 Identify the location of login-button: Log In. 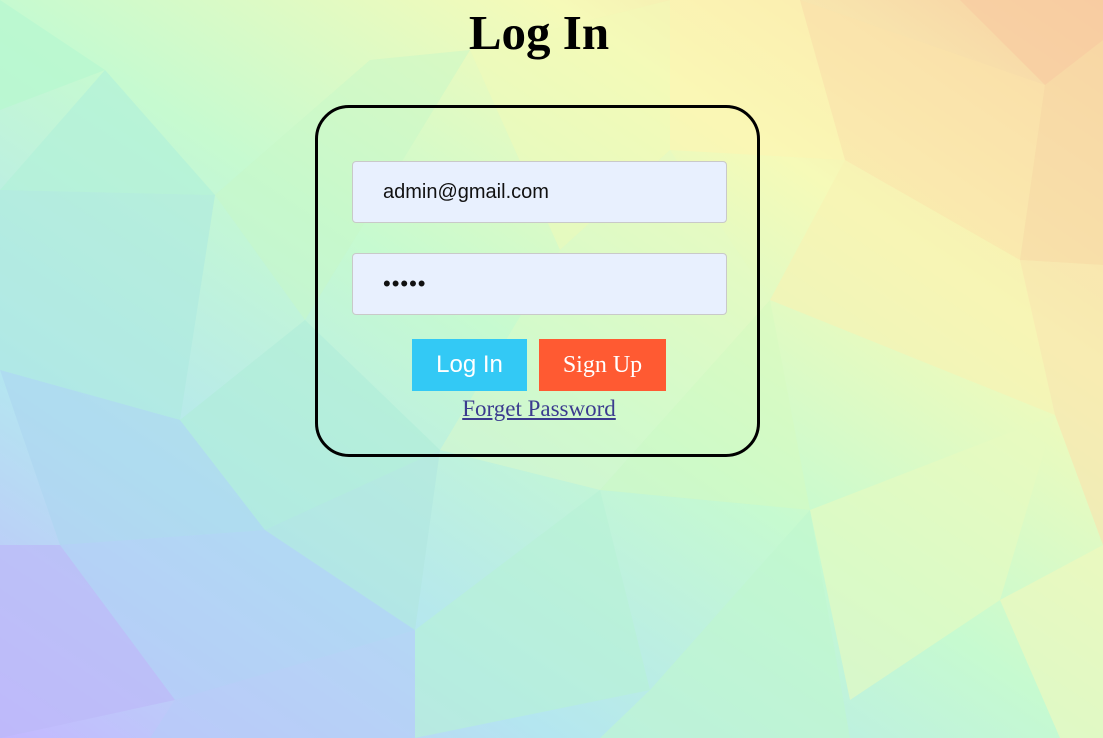
(469, 365).